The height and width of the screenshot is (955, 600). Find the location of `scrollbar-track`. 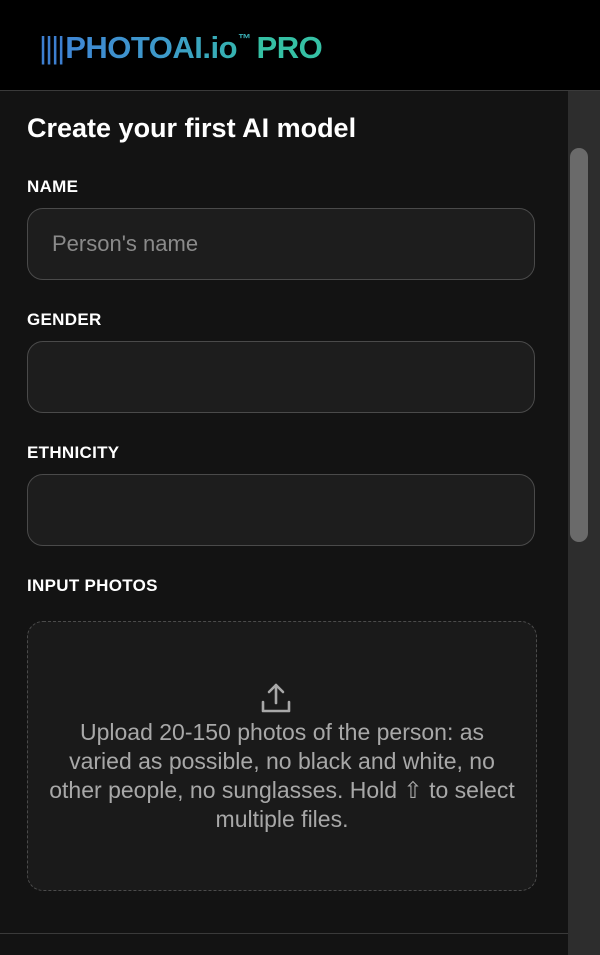

scrollbar-track is located at coordinates (584, 523).